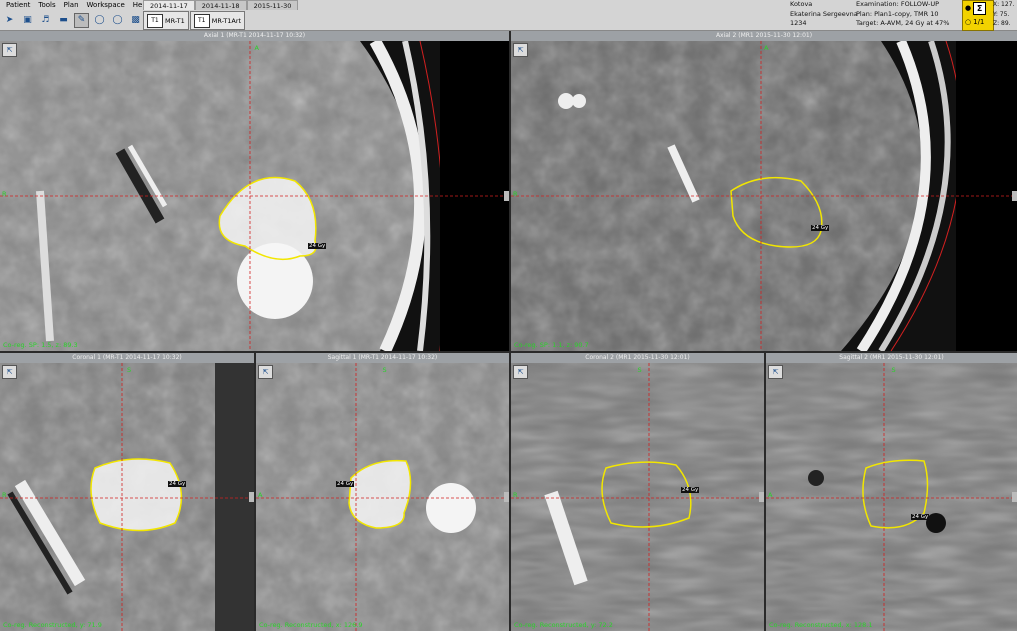 The height and width of the screenshot is (631, 1017). What do you see at coordinates (563, 625) in the screenshot?
I see `viewport-footer: Co-reg. Reconstructed, y: 72.2` at bounding box center [563, 625].